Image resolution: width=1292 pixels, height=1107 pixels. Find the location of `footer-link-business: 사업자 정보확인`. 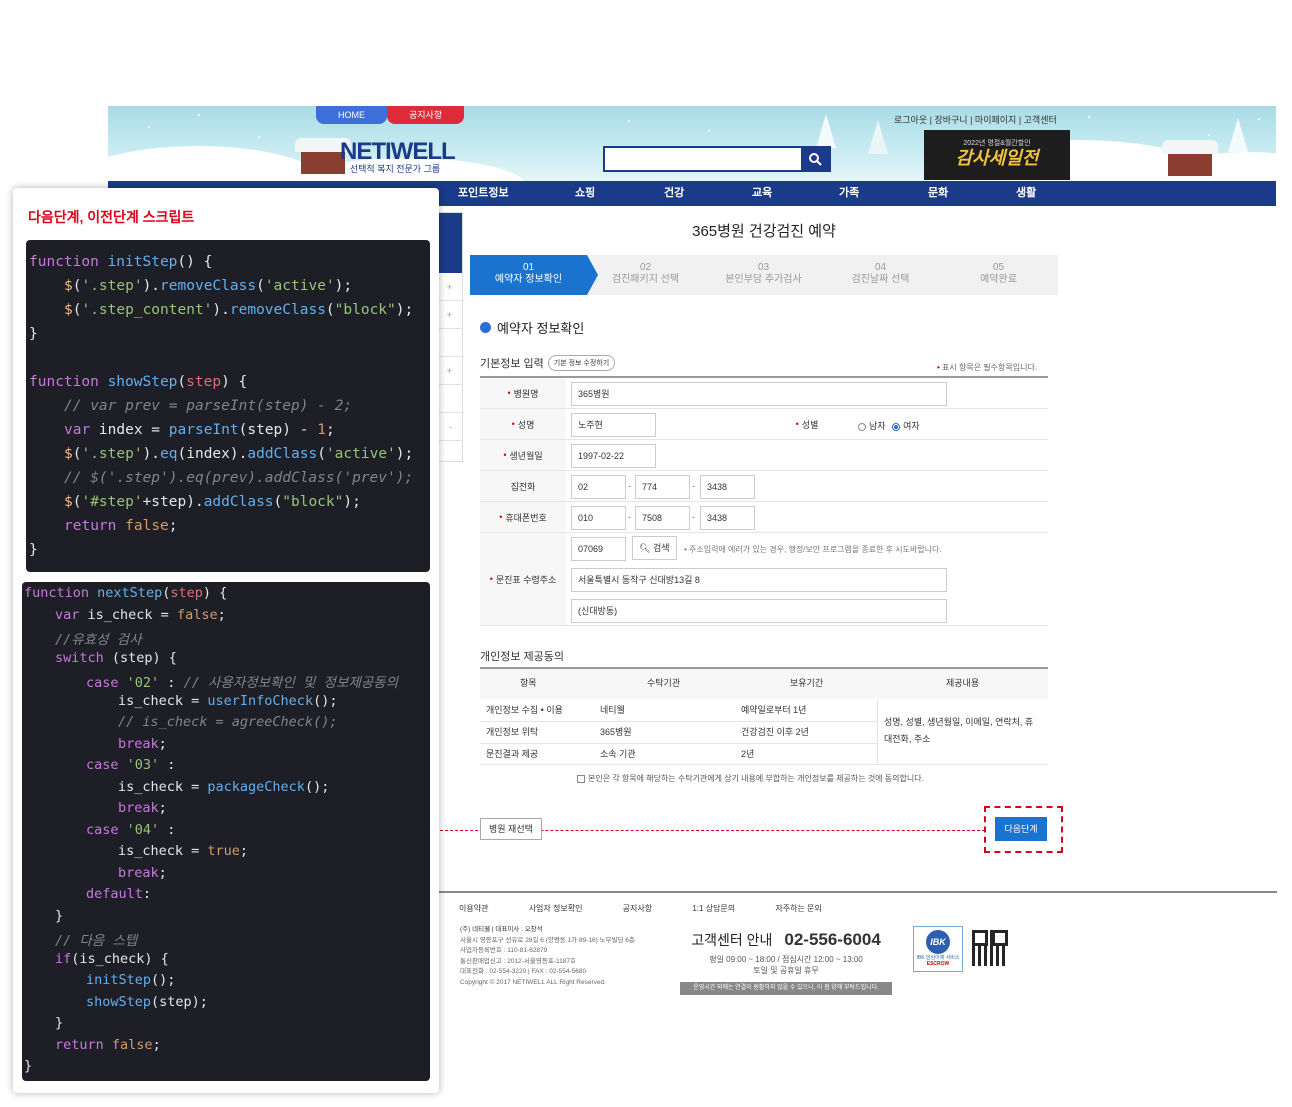

footer-link-business: 사업자 정보확인 is located at coordinates (556, 908).